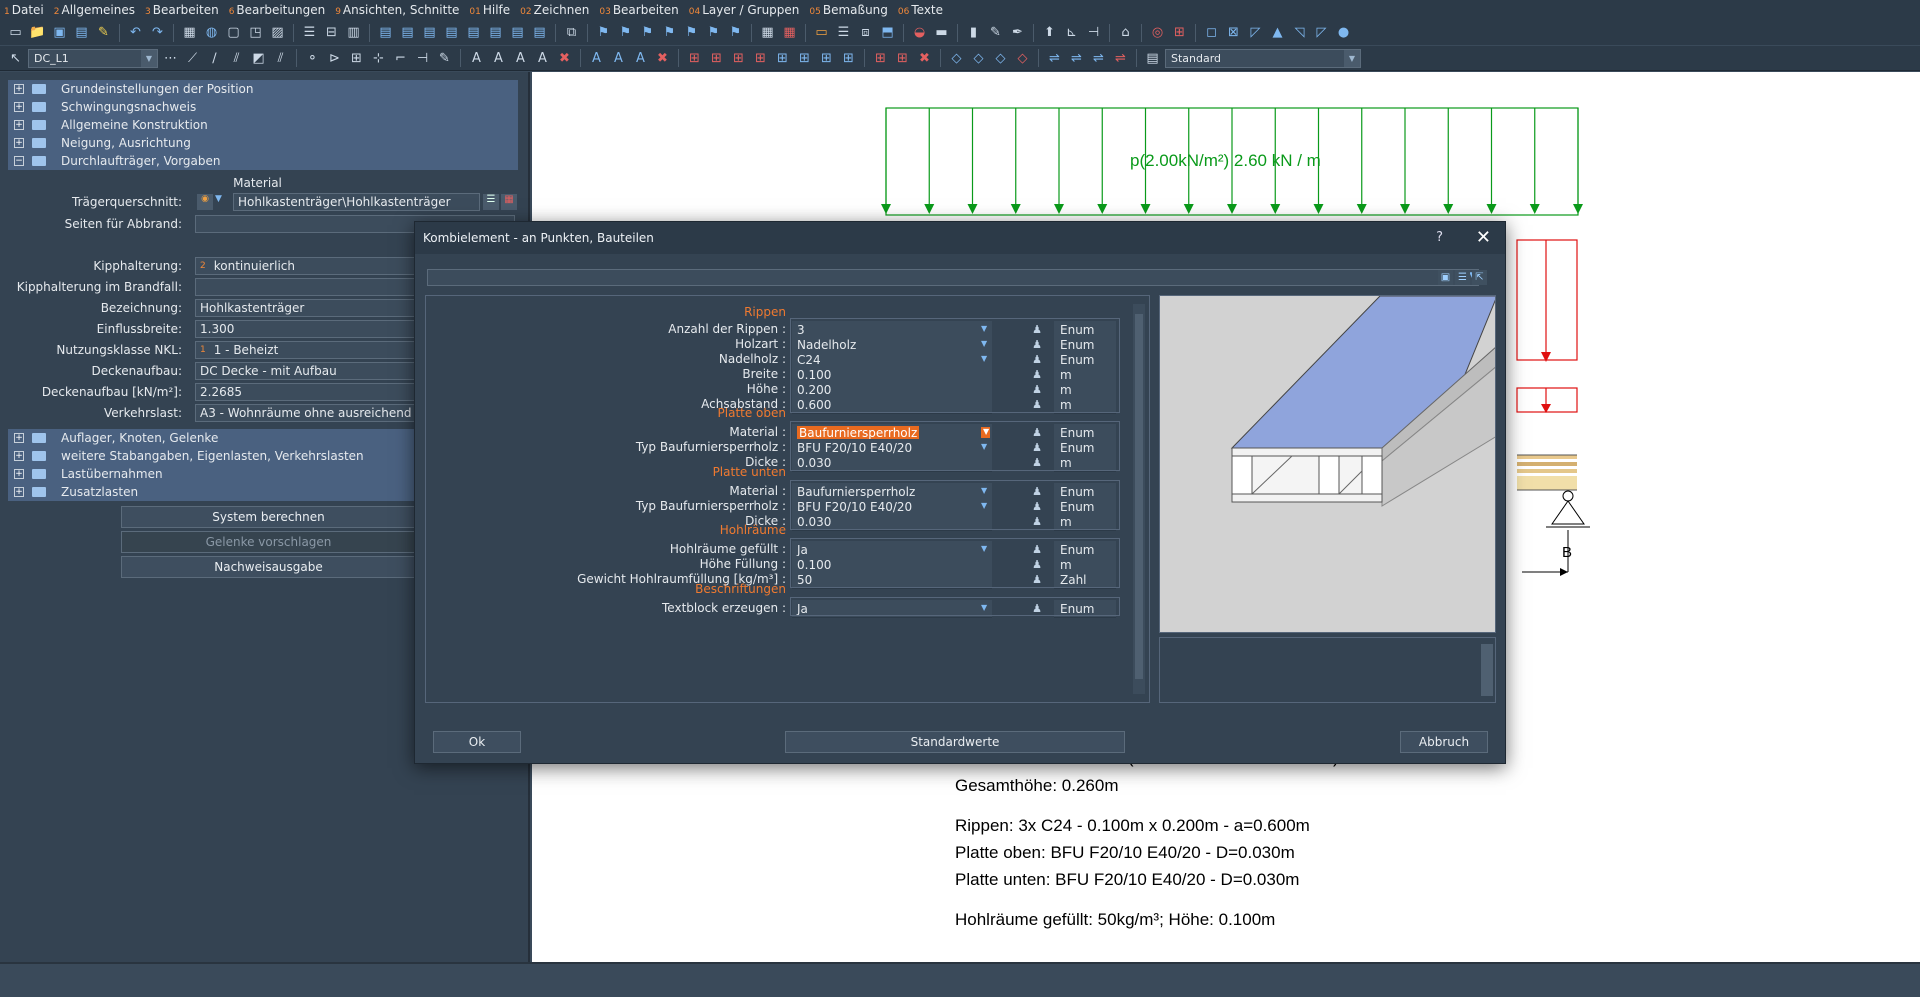 Image resolution: width=1920 pixels, height=997 pixels. Describe the element at coordinates (19, 161) in the screenshot. I see `expand-toggle-icon: −` at that location.